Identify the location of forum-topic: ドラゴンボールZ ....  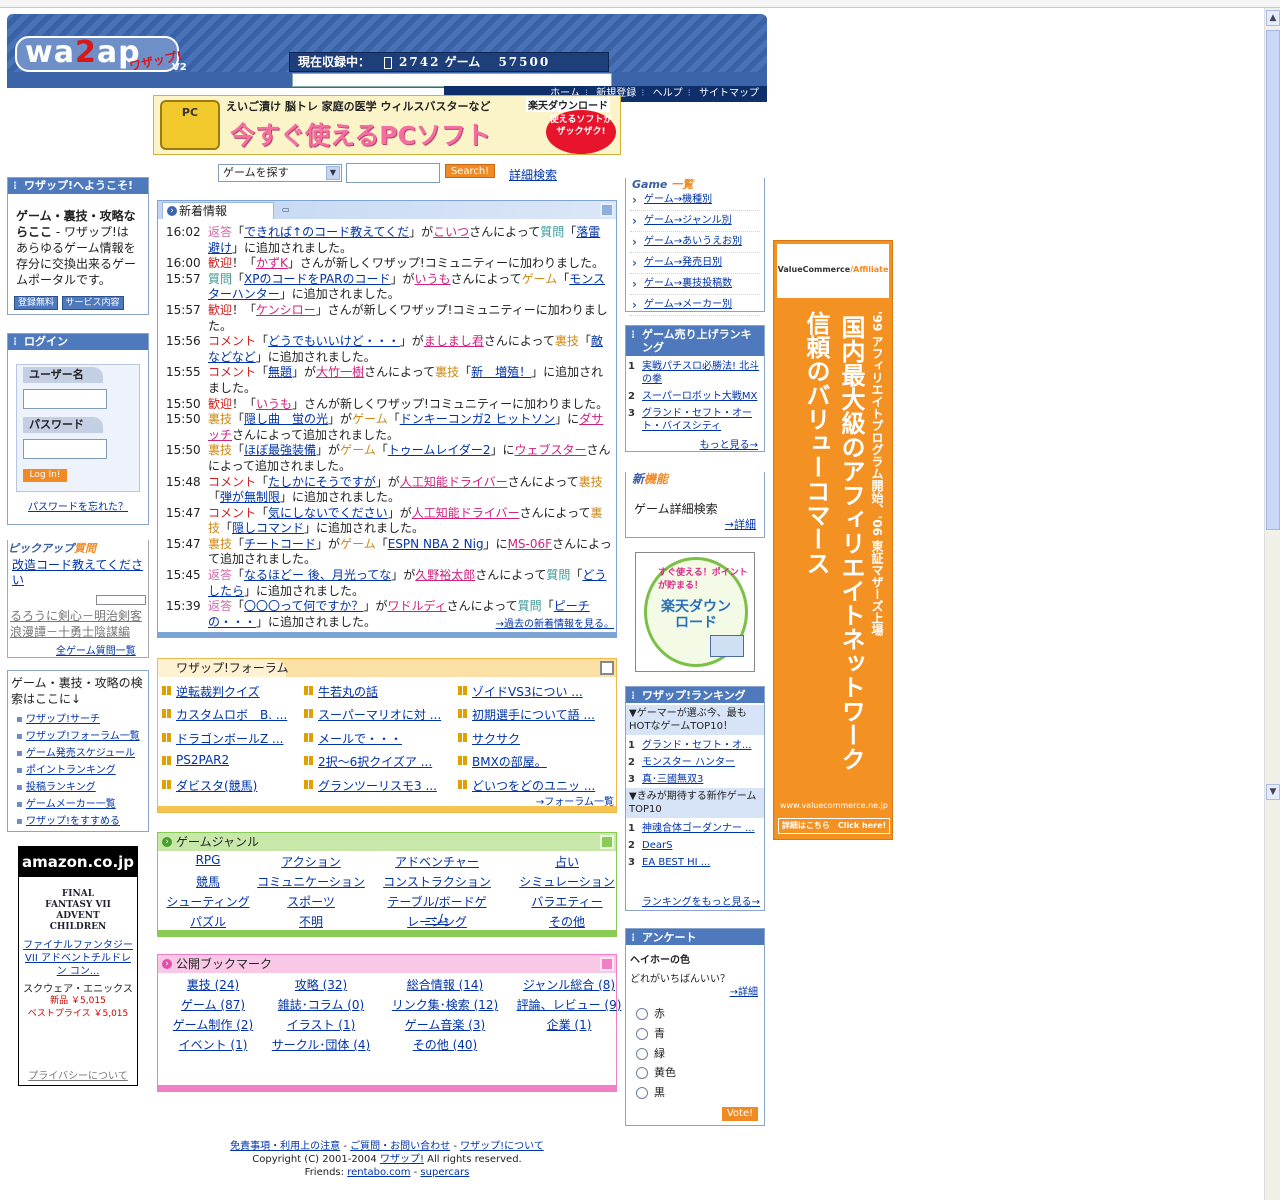
(222, 738).